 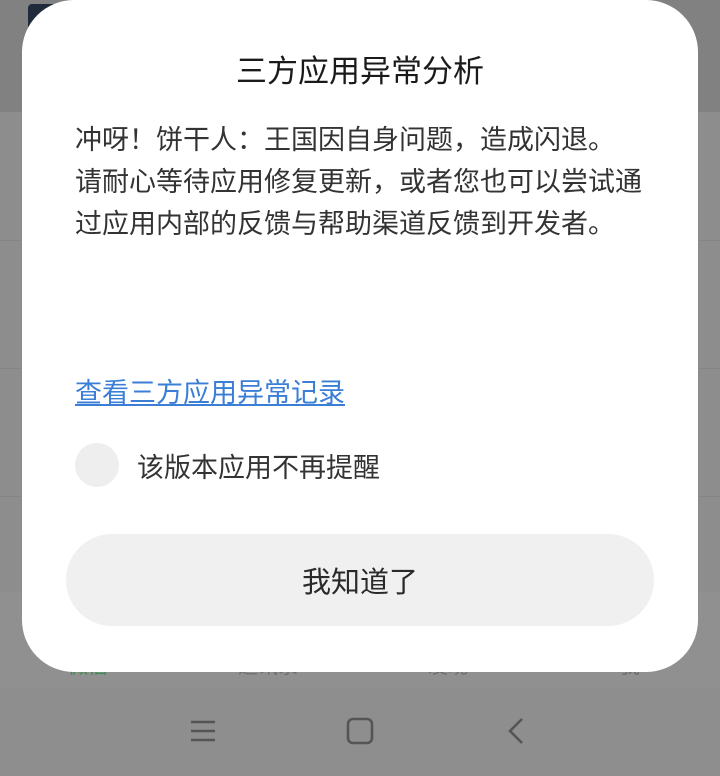 What do you see at coordinates (97, 465) in the screenshot?
I see `unchecked-circle-icon` at bounding box center [97, 465].